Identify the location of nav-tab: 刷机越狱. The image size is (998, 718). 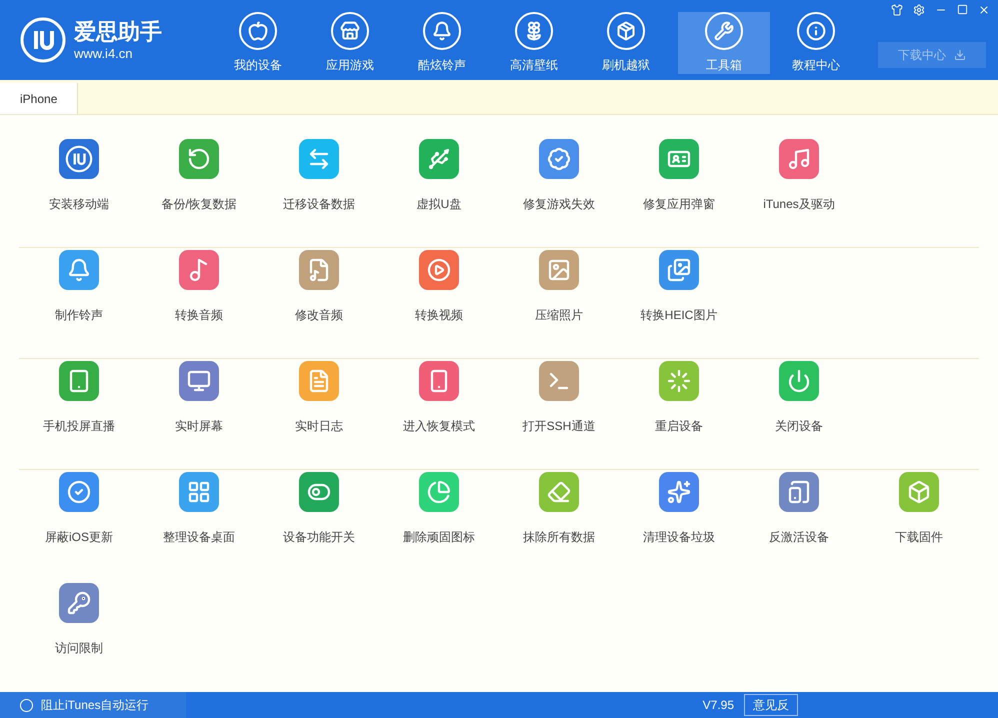
(626, 43).